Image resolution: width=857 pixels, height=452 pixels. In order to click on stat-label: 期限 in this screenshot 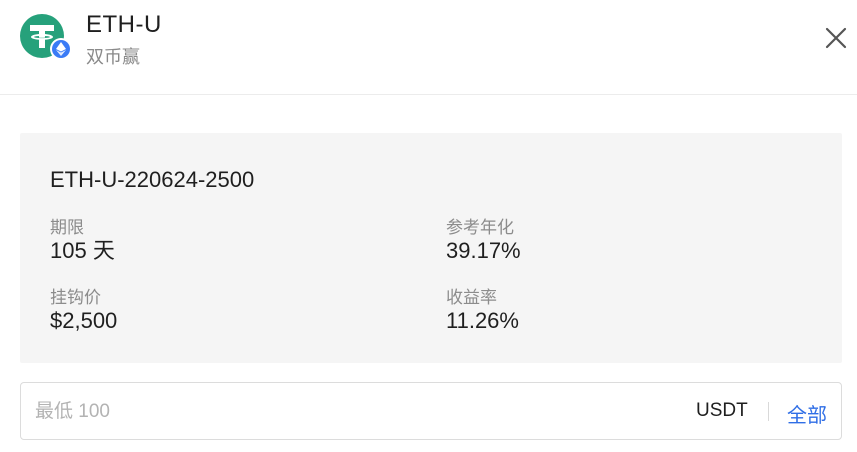, I will do `click(67, 227)`.